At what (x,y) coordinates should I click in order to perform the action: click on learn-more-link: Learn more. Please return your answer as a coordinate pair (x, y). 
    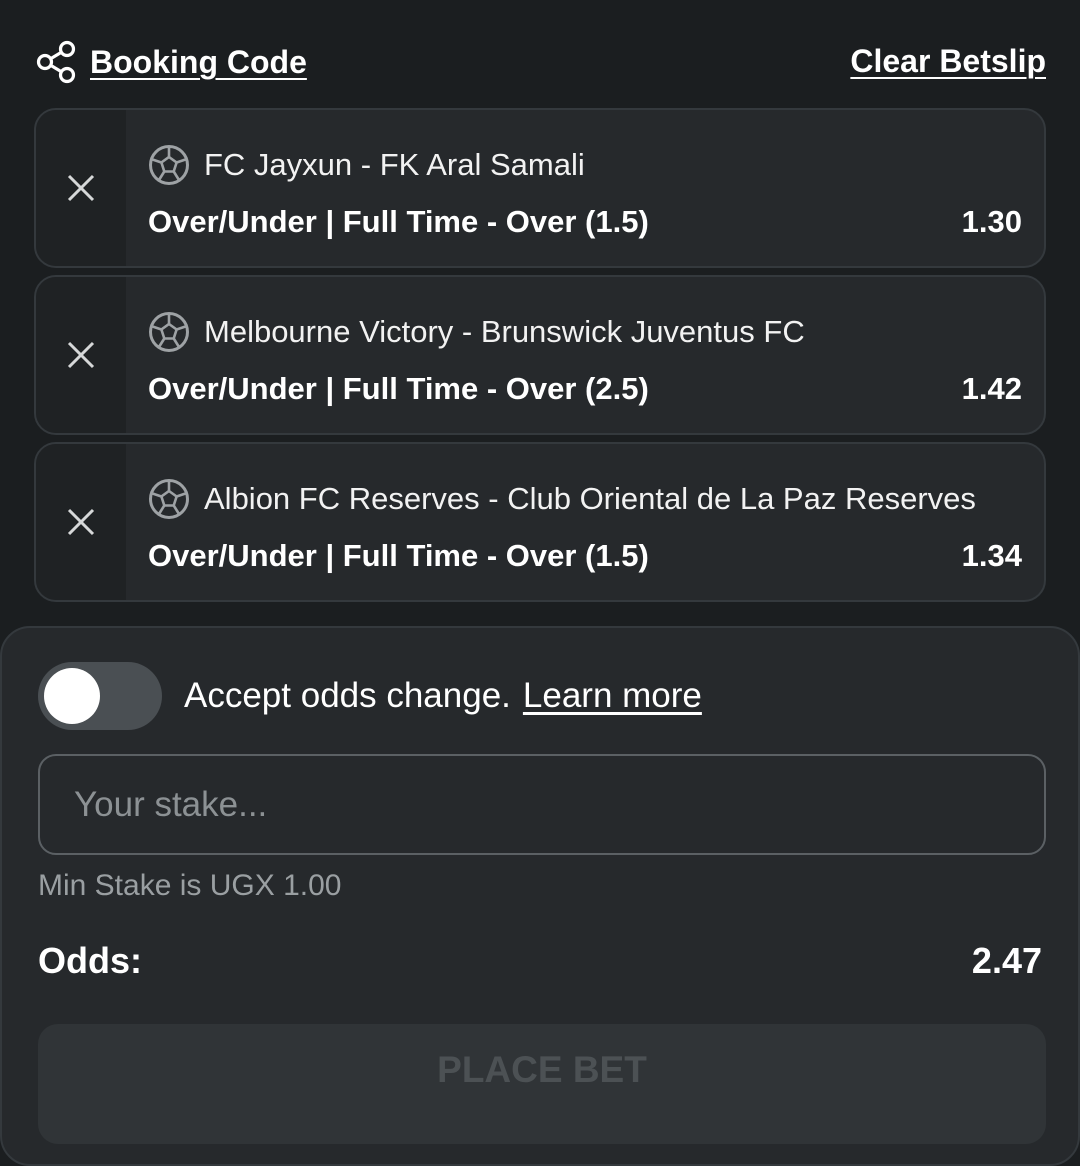
    Looking at the image, I should click on (612, 696).